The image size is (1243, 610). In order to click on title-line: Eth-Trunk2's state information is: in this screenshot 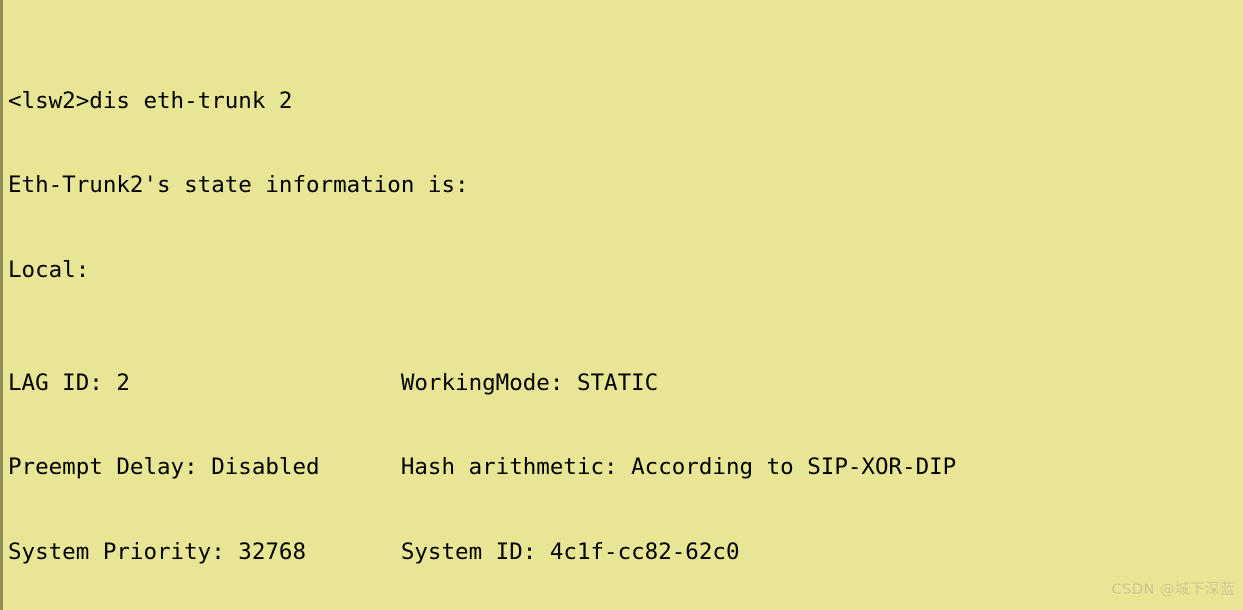, I will do `click(238, 185)`.